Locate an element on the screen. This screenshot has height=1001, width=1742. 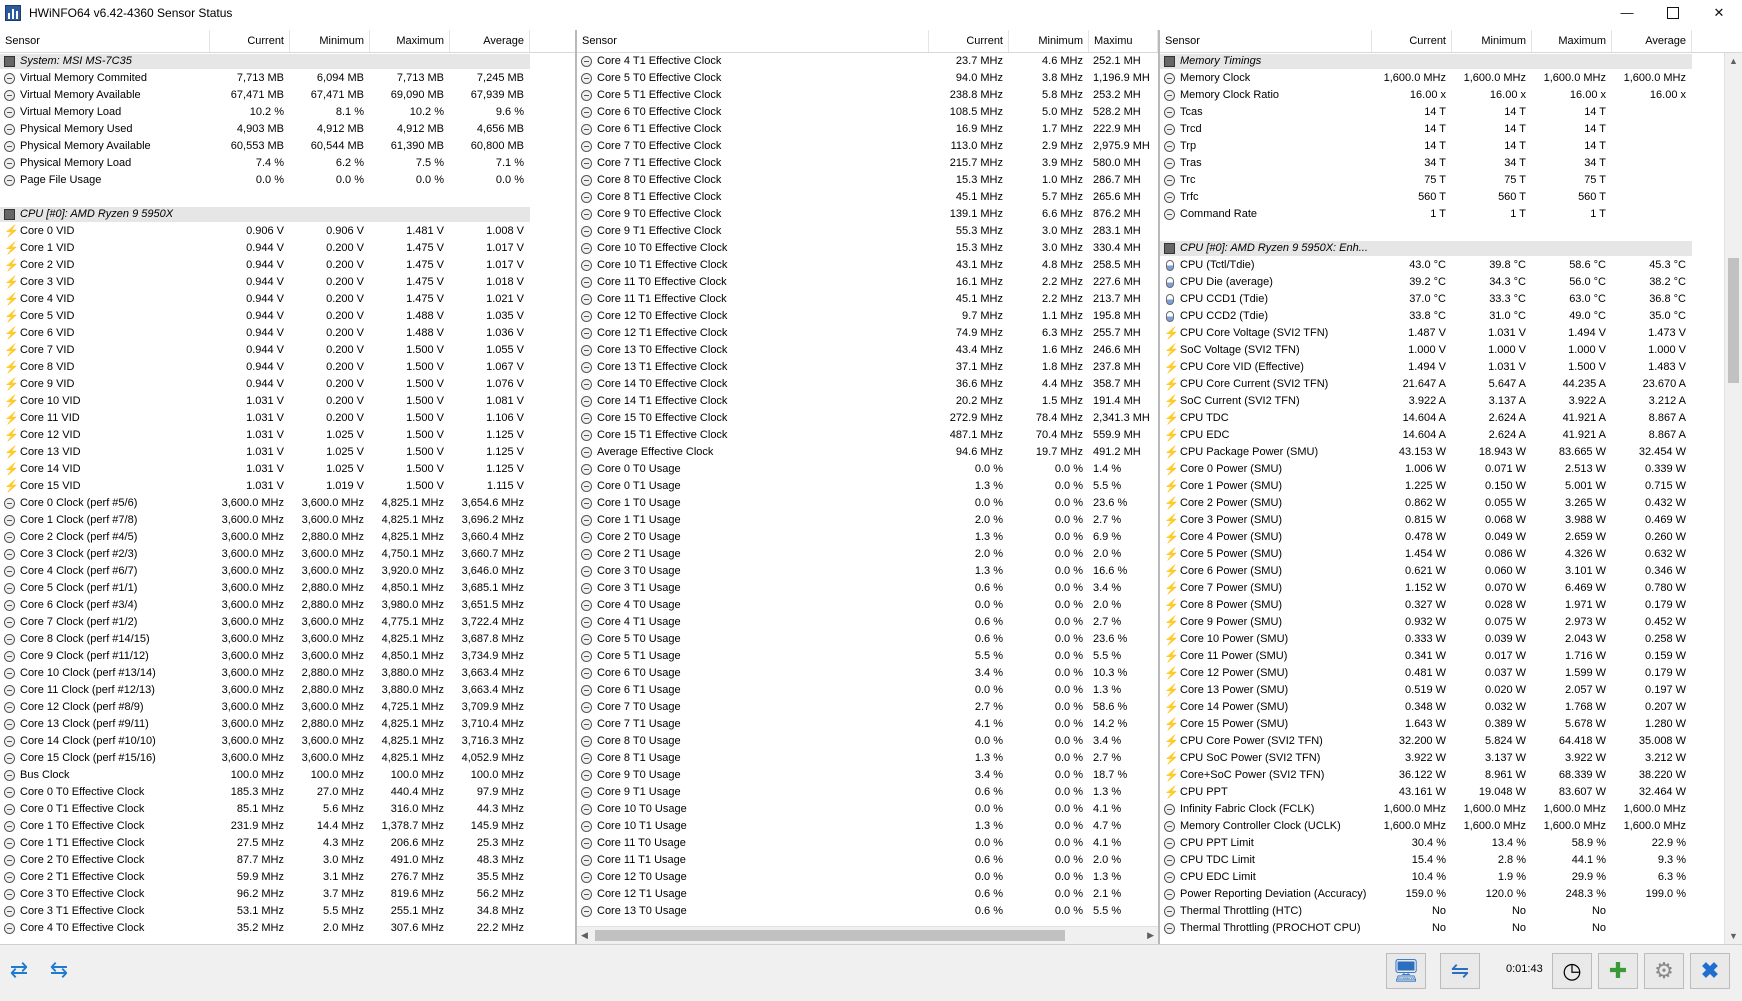
sensor-row: Core 3 T1 Usage 0.6 % 0.0 % 3.4 % is located at coordinates (867, 588).